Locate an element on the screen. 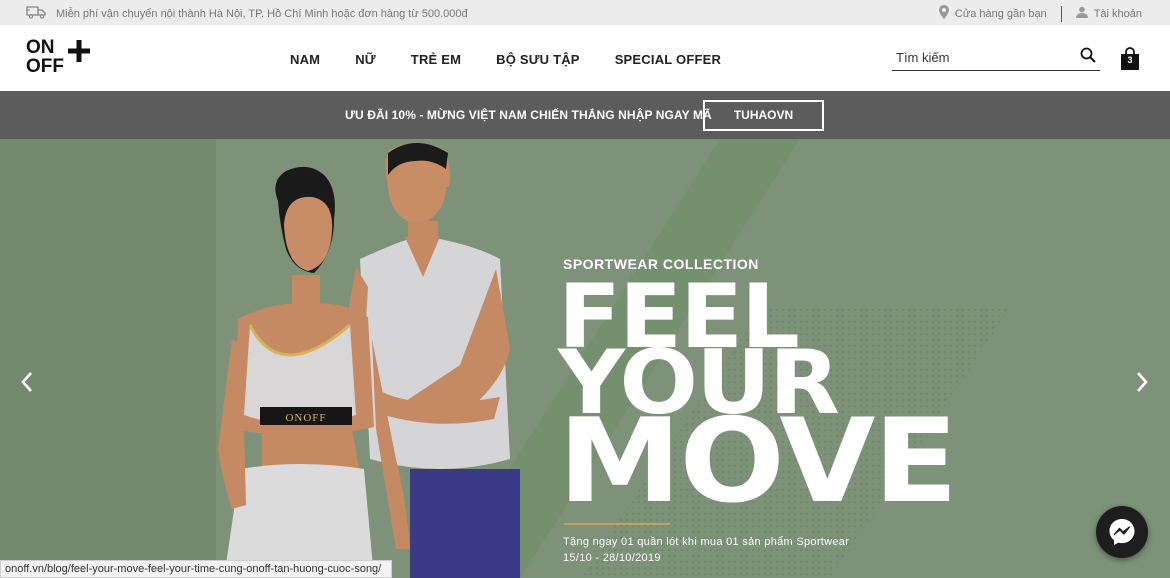  account-link: Tài khoản is located at coordinates (1108, 13).